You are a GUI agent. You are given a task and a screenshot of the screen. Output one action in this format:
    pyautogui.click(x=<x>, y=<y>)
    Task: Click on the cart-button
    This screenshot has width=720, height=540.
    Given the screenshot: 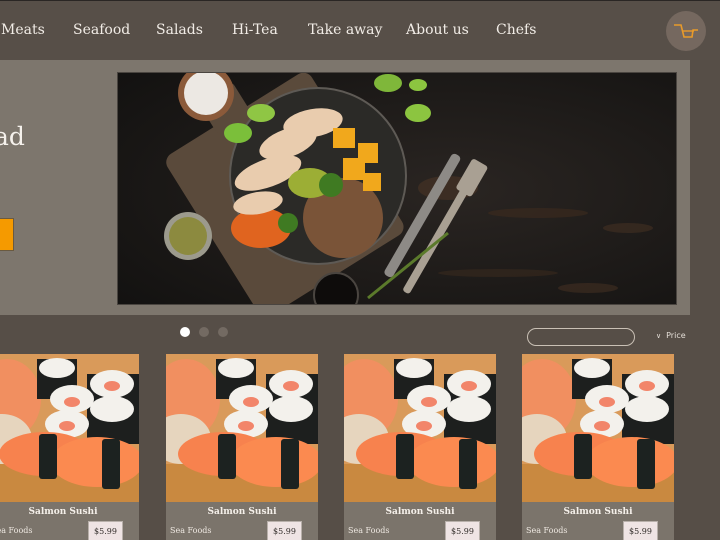 What is the action you would take?
    pyautogui.click(x=686, y=31)
    